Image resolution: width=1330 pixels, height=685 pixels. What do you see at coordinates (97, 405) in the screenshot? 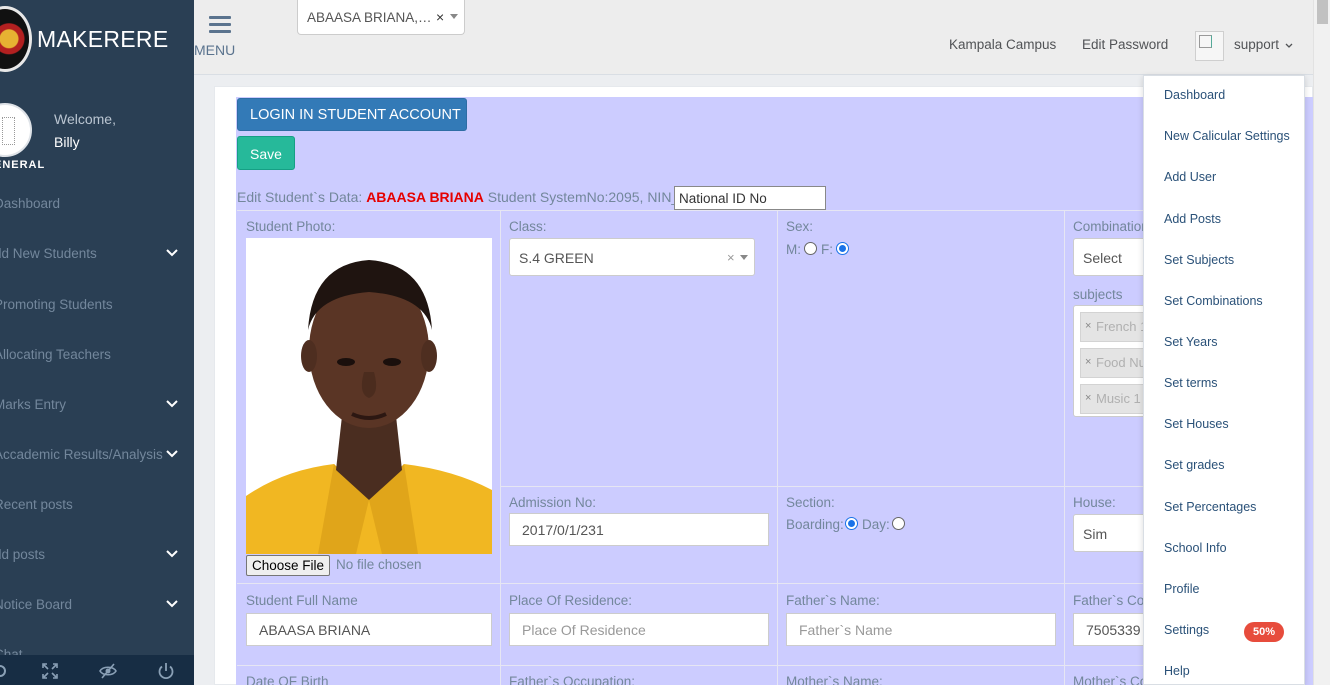
I see `sidebar-item-marks-entry: Marks Entry` at bounding box center [97, 405].